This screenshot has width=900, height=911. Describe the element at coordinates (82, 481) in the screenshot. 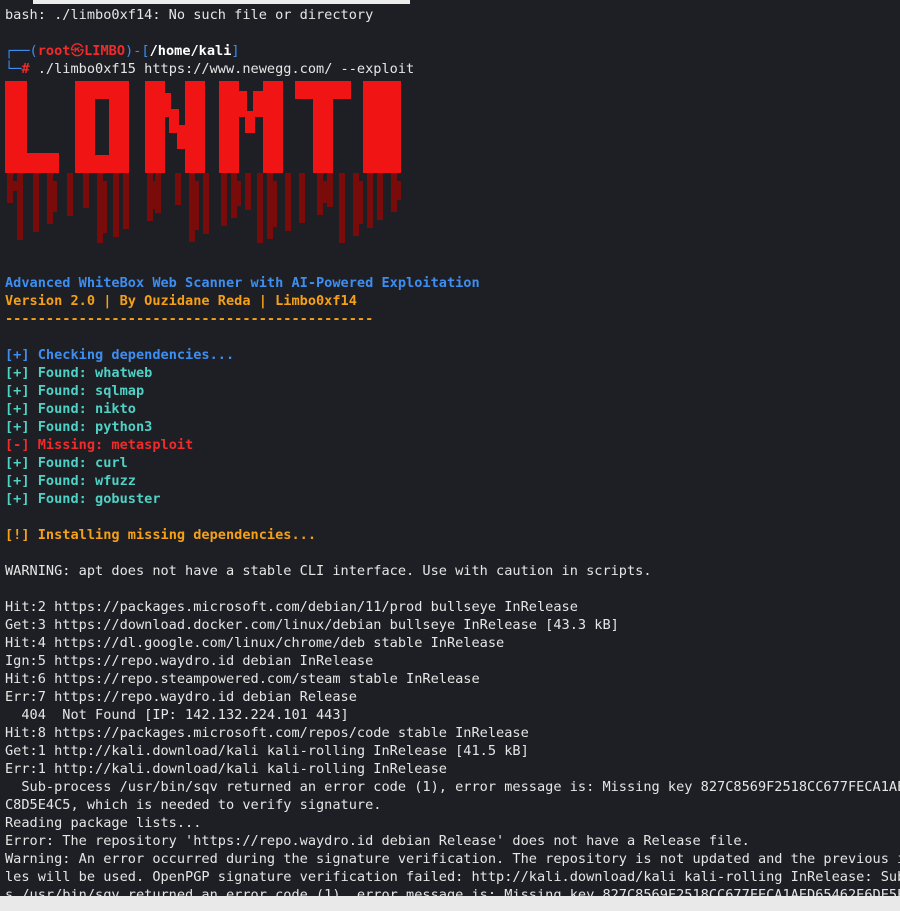

I see `dependency-label: Found: wfuzz` at that location.